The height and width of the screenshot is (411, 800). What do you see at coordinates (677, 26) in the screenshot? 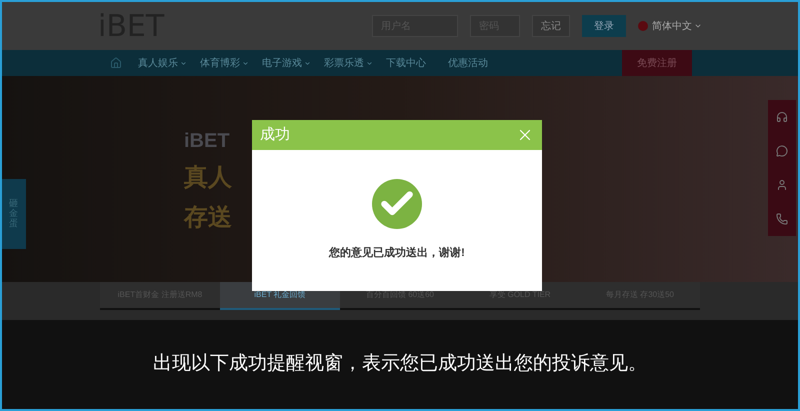
I see `language-selector: 简体中文` at bounding box center [677, 26].